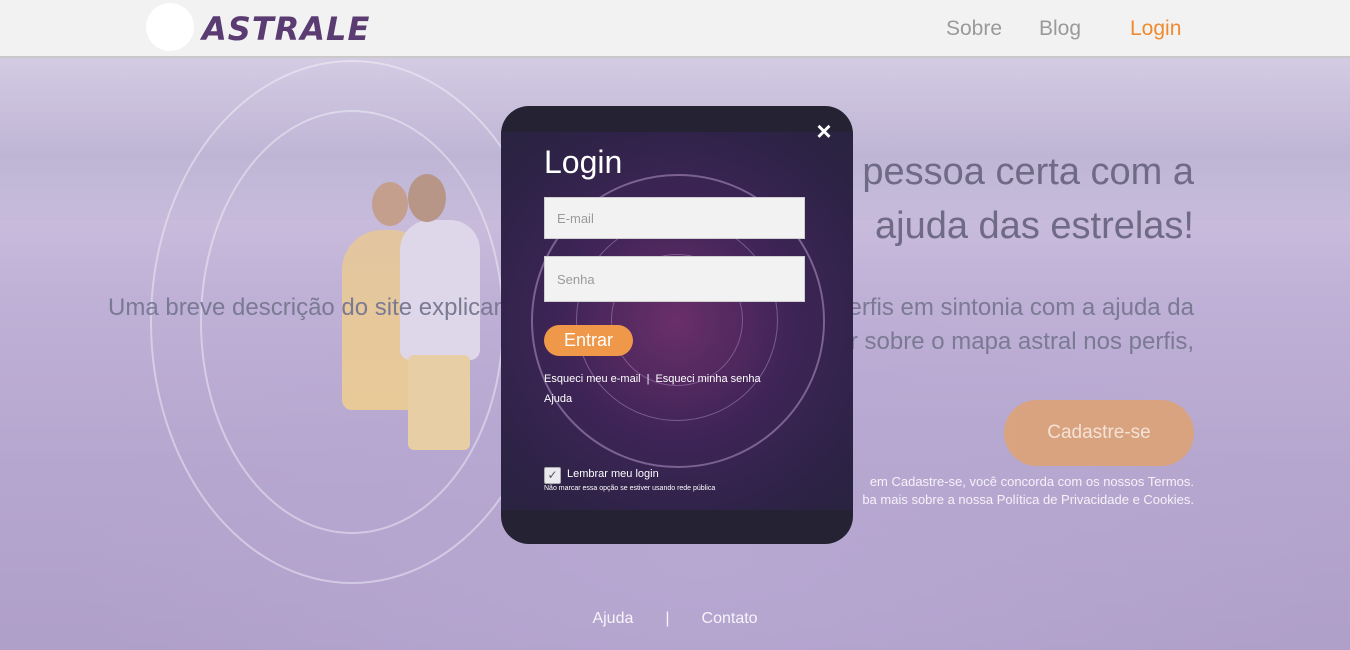 This screenshot has width=1350, height=650. Describe the element at coordinates (170, 27) in the screenshot. I see `logo-icon` at that location.